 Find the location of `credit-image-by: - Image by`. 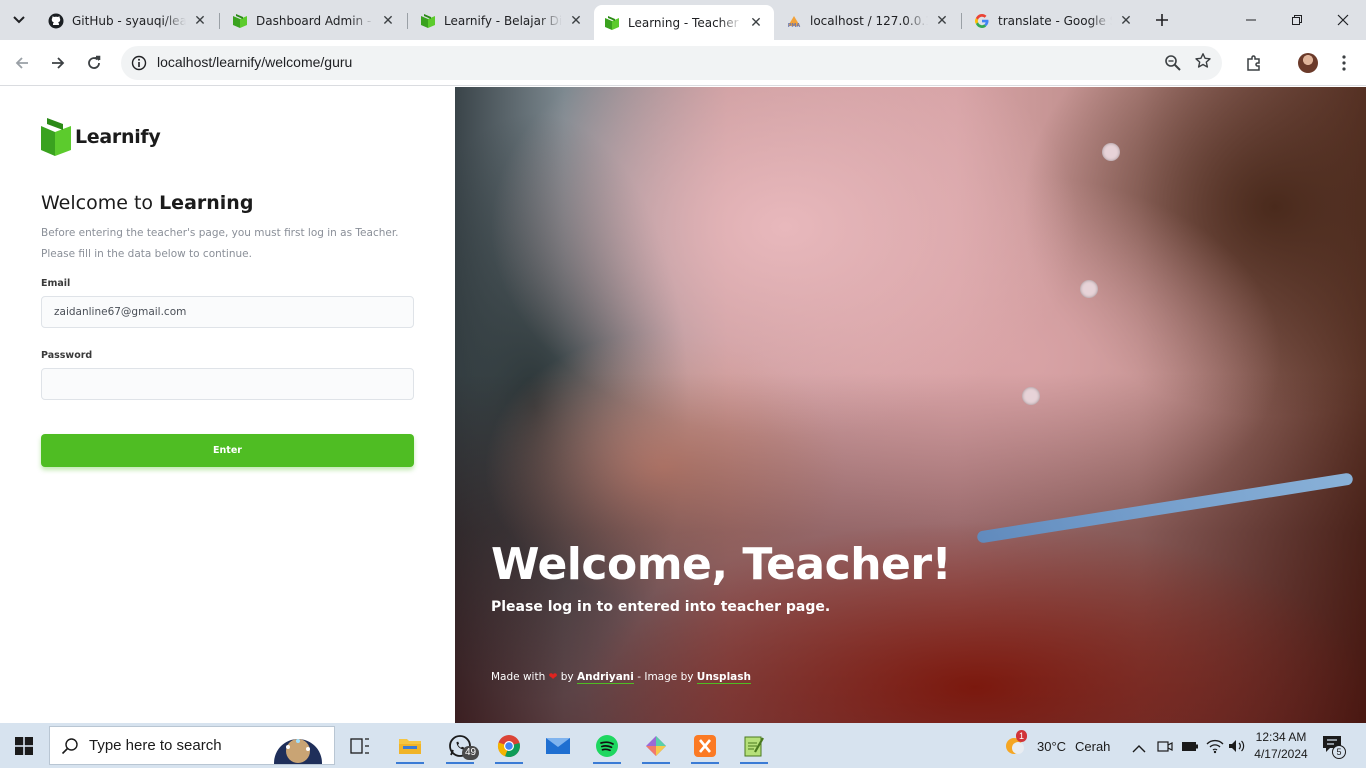

credit-image-by: - Image by is located at coordinates (665, 677).